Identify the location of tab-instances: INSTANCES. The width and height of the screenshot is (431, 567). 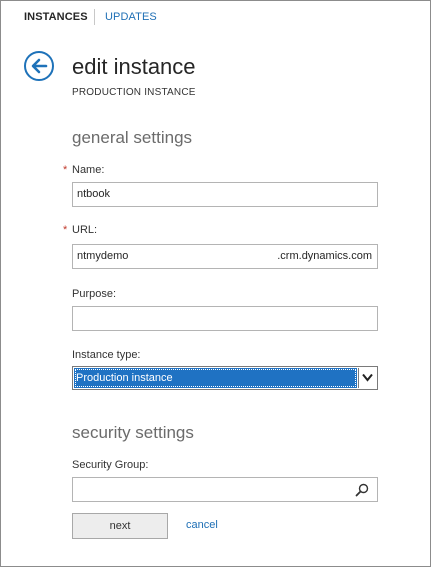
(56, 17).